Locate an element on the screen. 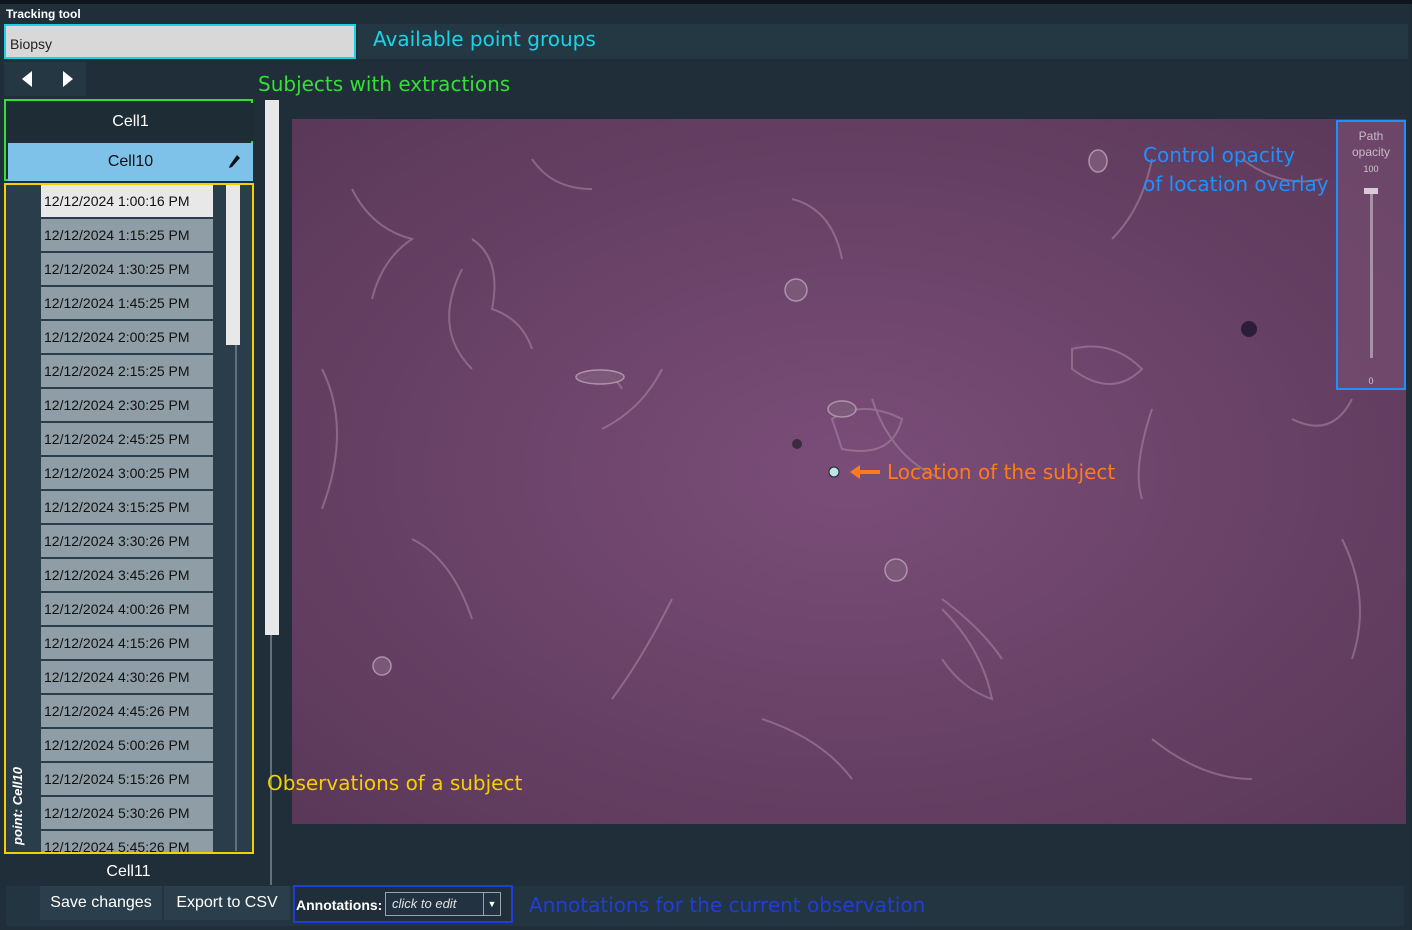 Image resolution: width=1412 pixels, height=930 pixels. callout-subjects: Subjects with extractions is located at coordinates (384, 84).